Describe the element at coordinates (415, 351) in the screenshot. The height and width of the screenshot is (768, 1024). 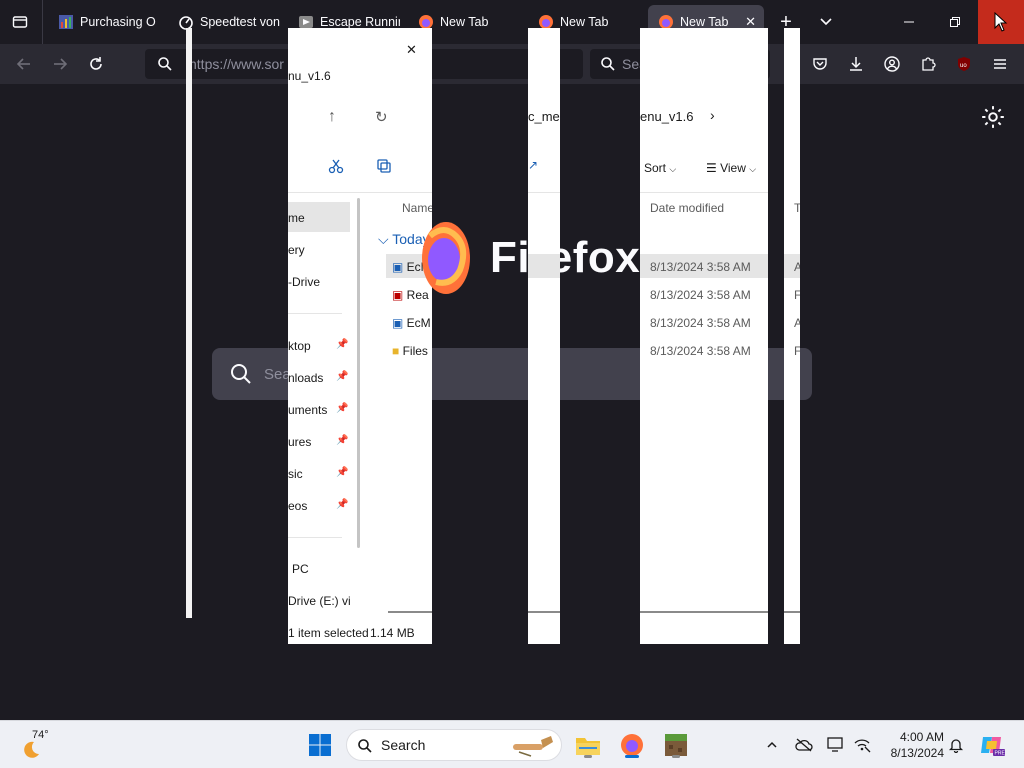
I see `file-name: Files` at that location.